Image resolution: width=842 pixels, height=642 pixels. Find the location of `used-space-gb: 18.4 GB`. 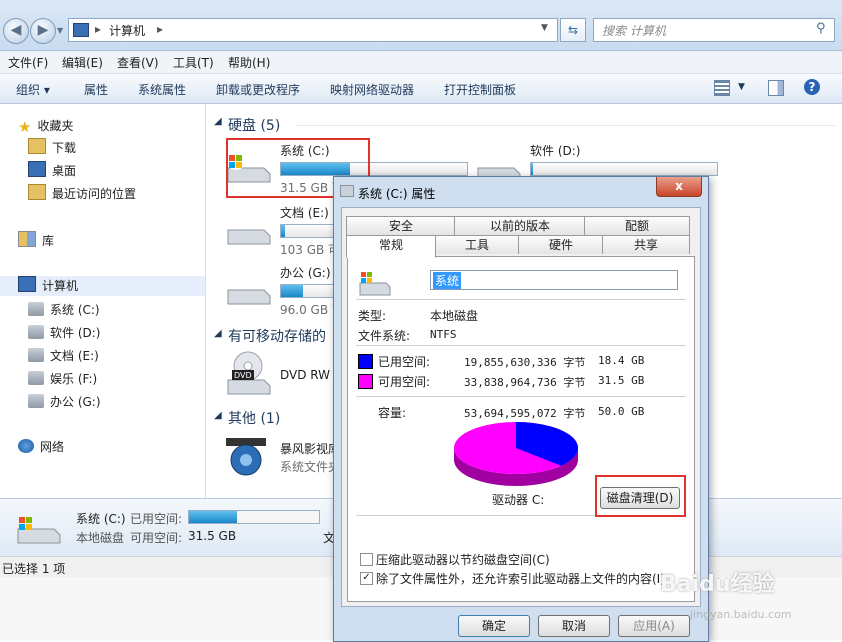

used-space-gb: 18.4 GB is located at coordinates (621, 360).